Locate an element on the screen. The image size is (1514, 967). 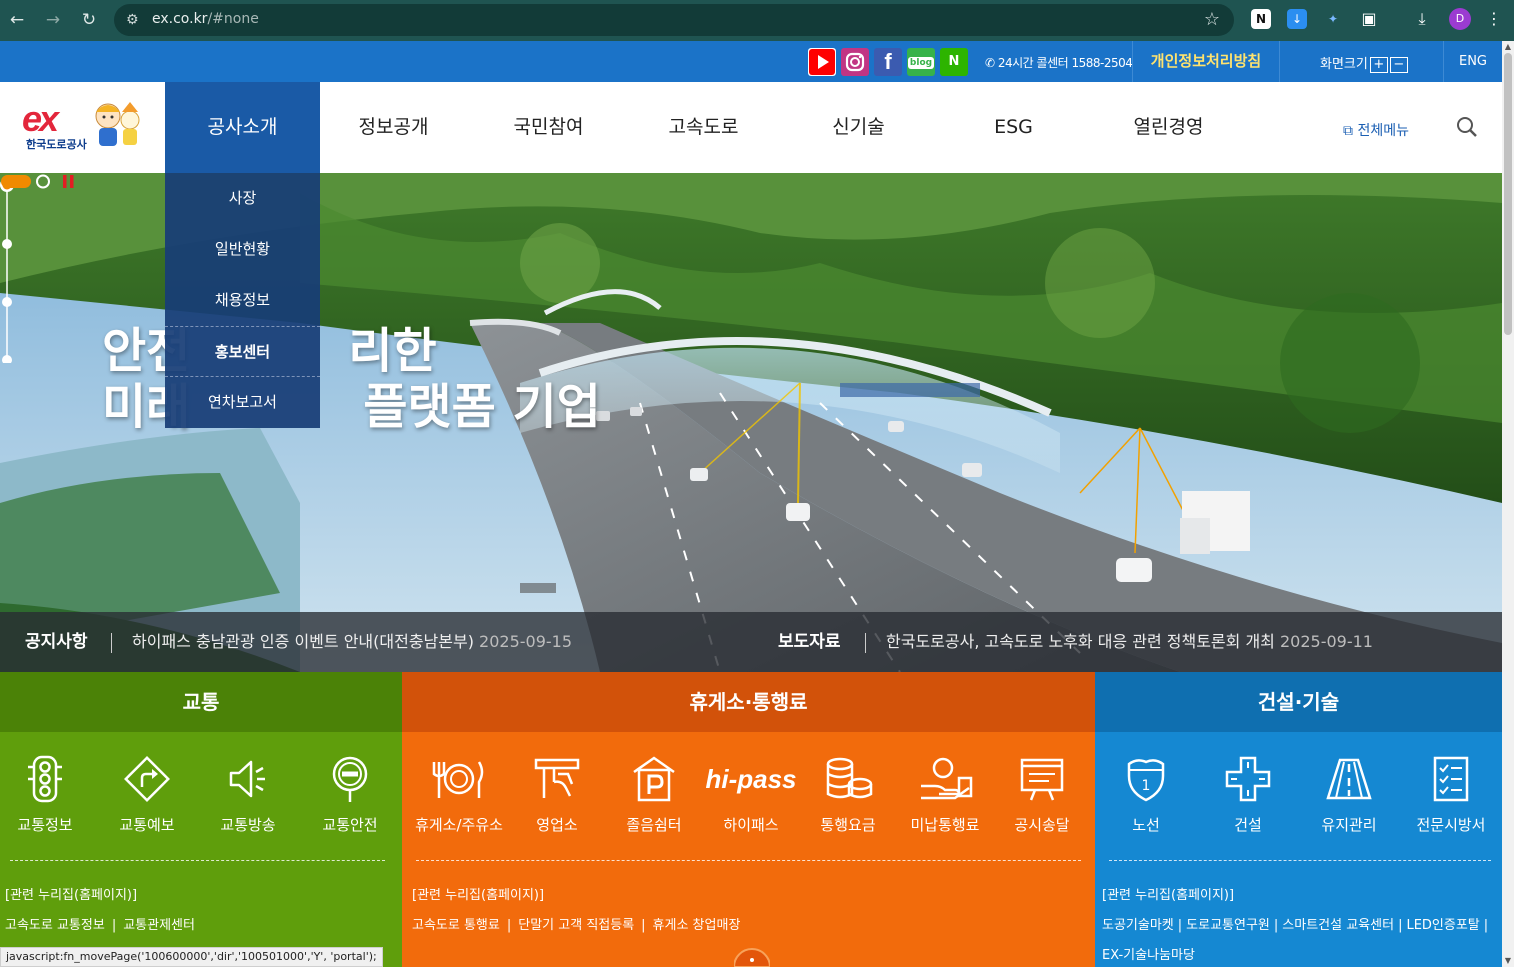
submenu-annual-report: 연차보고서 is located at coordinates (242, 402).